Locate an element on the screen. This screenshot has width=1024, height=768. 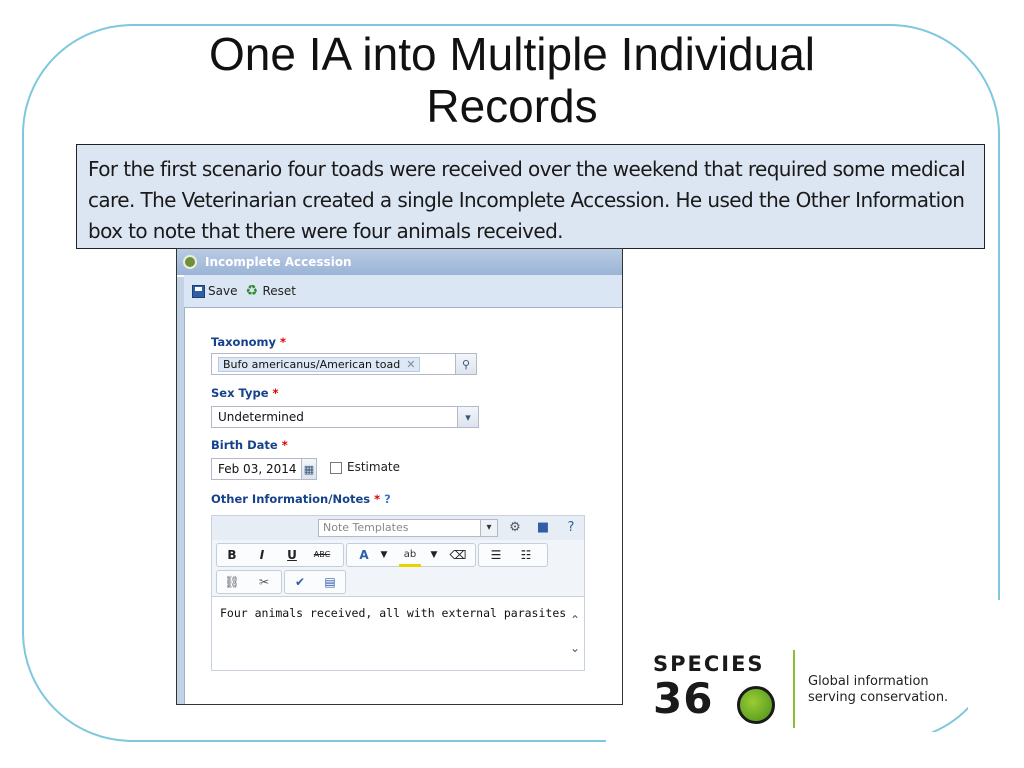
globe-icon is located at coordinates (756, 705).